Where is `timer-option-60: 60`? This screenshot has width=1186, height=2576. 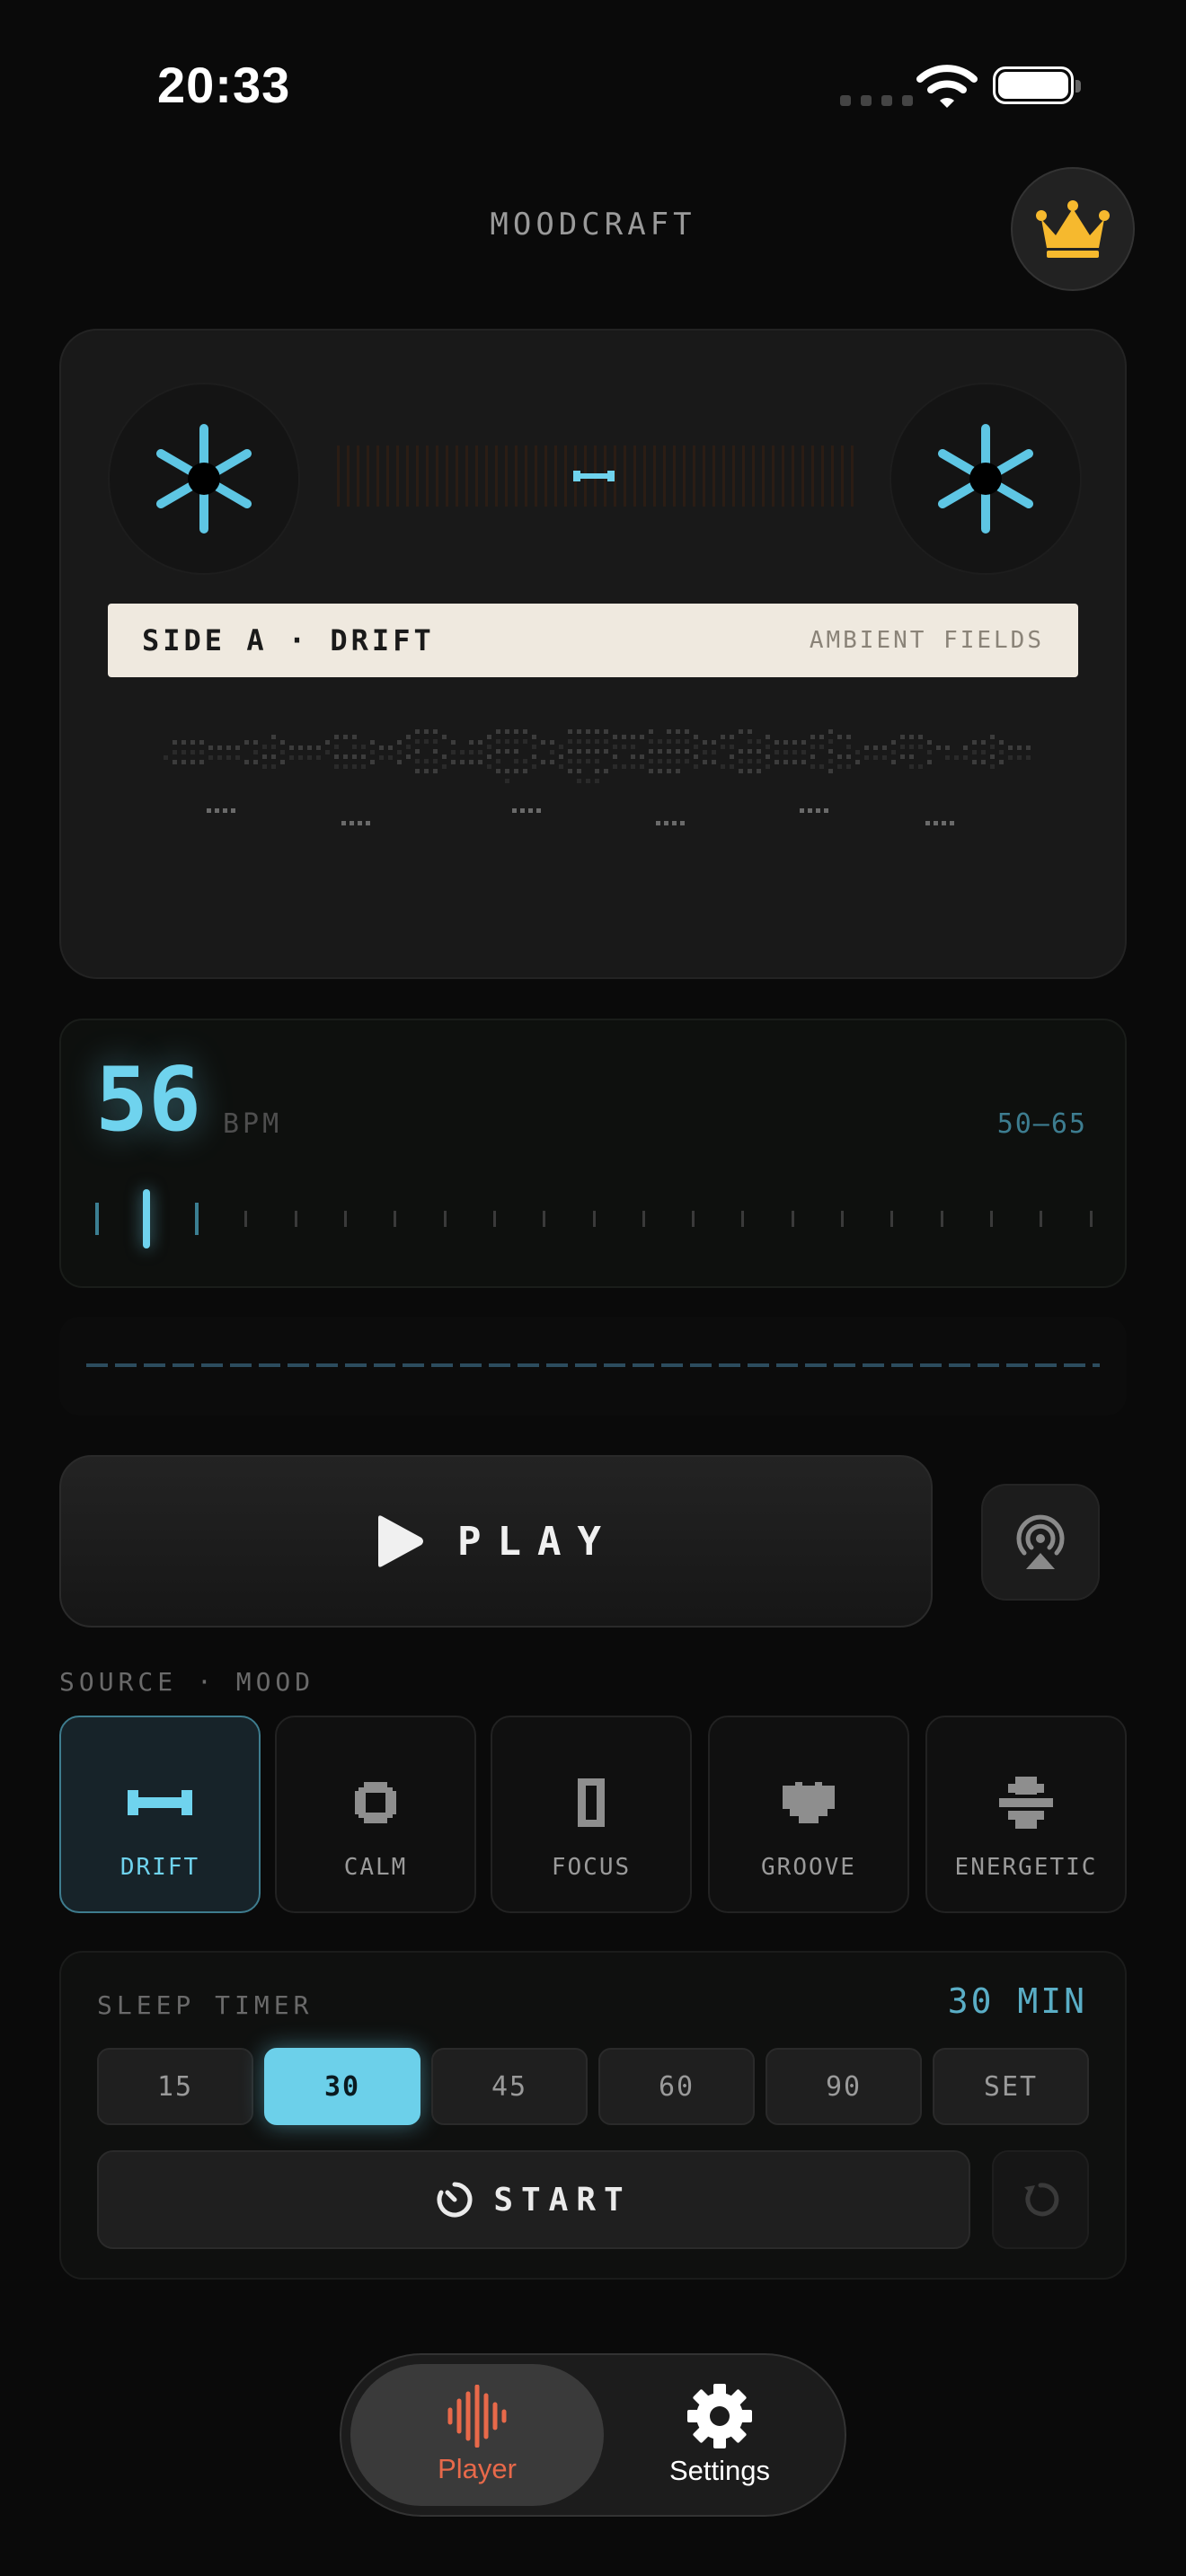 timer-option-60: 60 is located at coordinates (676, 2086).